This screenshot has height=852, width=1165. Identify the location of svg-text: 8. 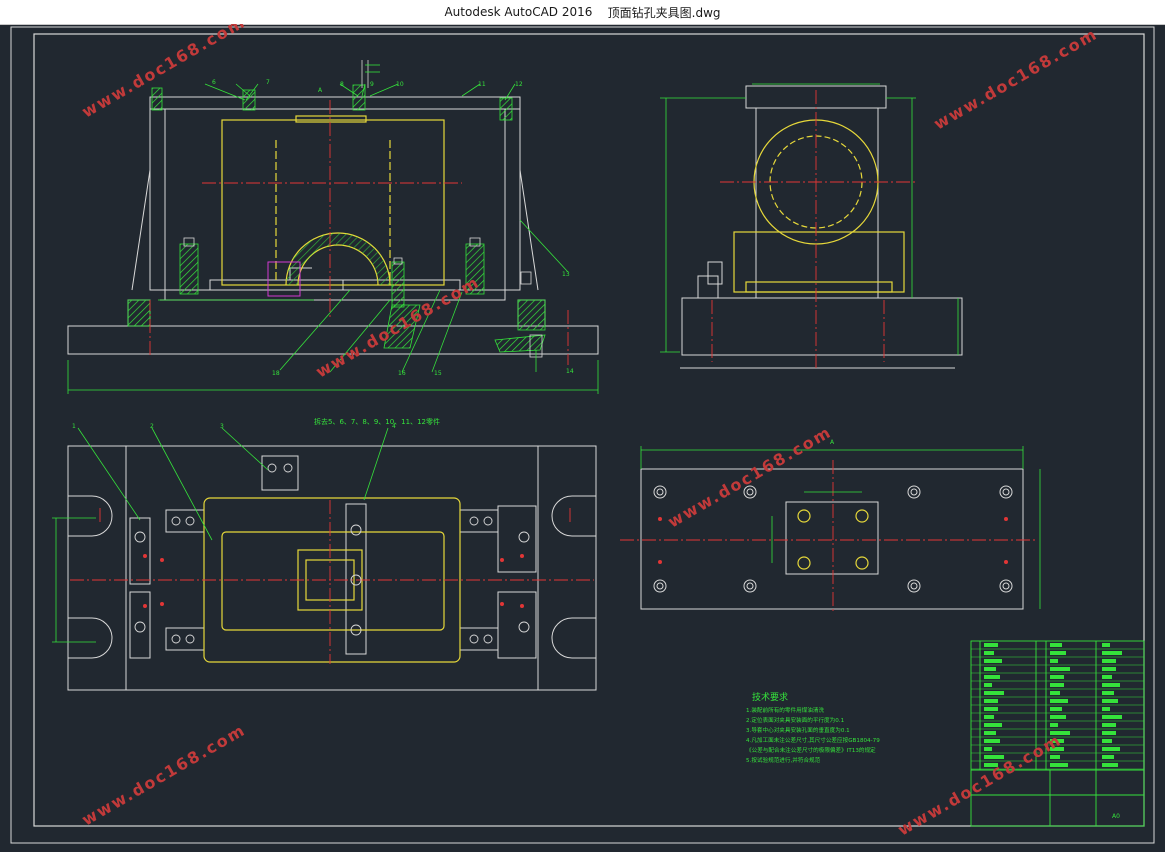
(342, 84).